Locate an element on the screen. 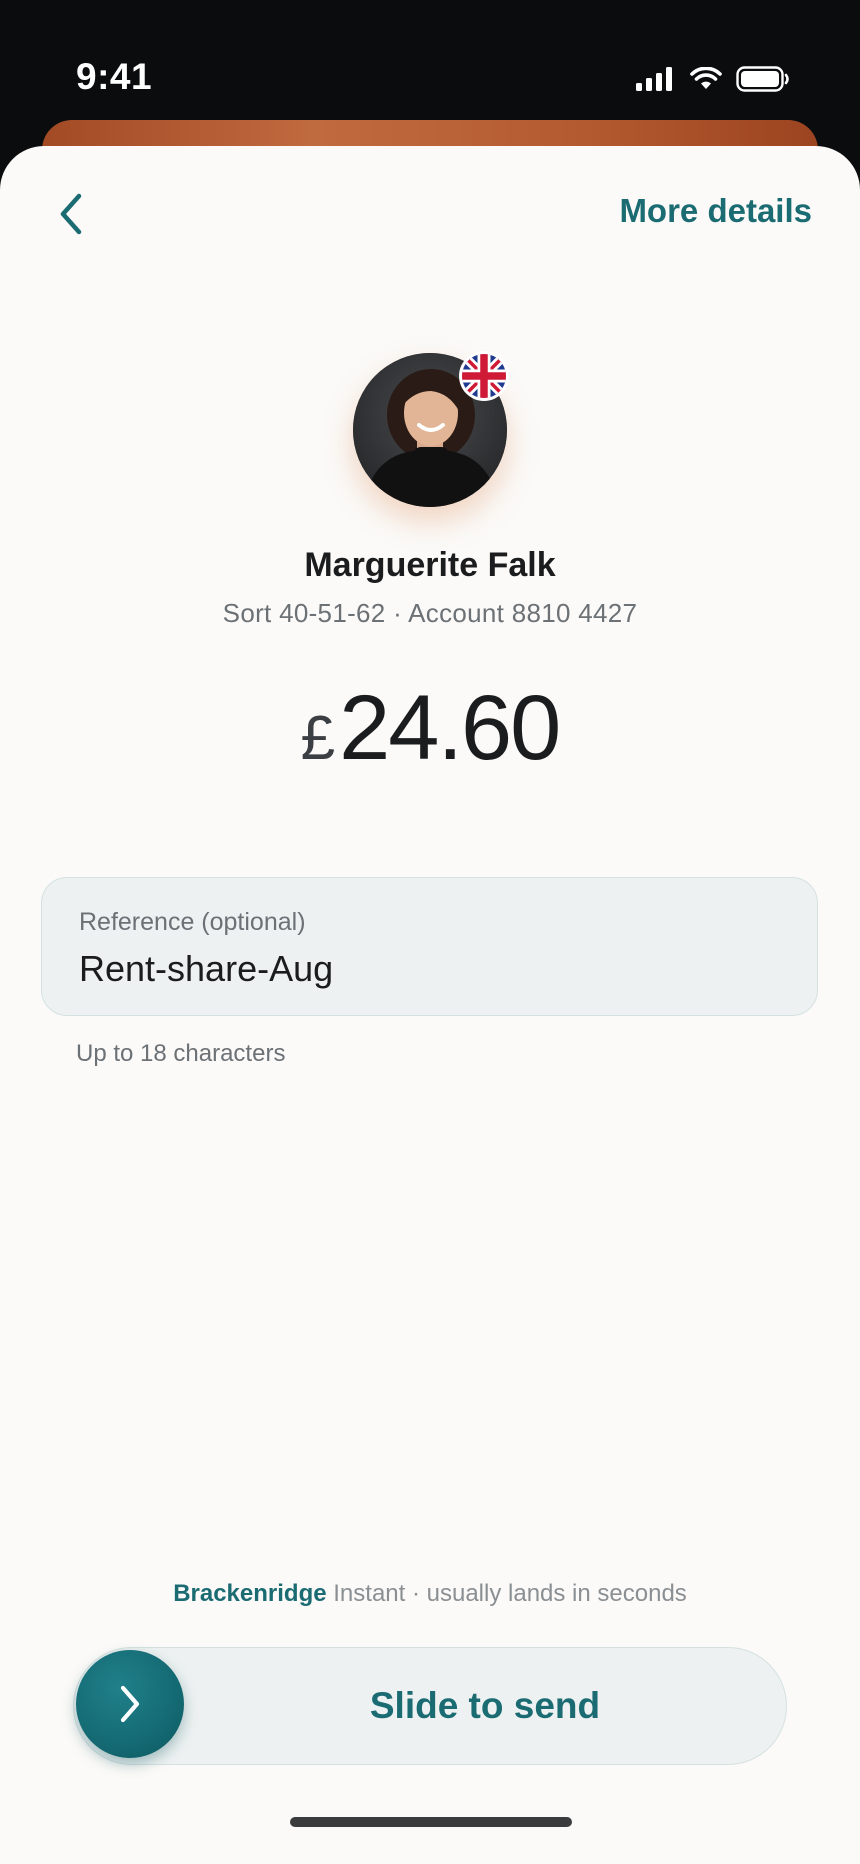  transfer-brand: Brackenridge is located at coordinates (250, 1593).